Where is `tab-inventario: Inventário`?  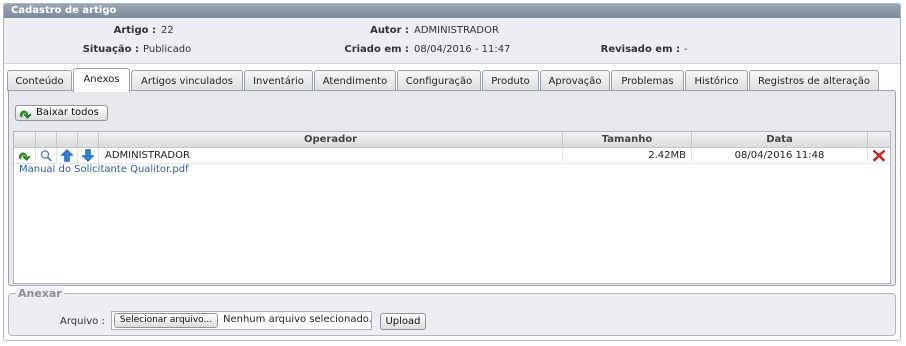
tab-inventario: Inventário is located at coordinates (278, 80).